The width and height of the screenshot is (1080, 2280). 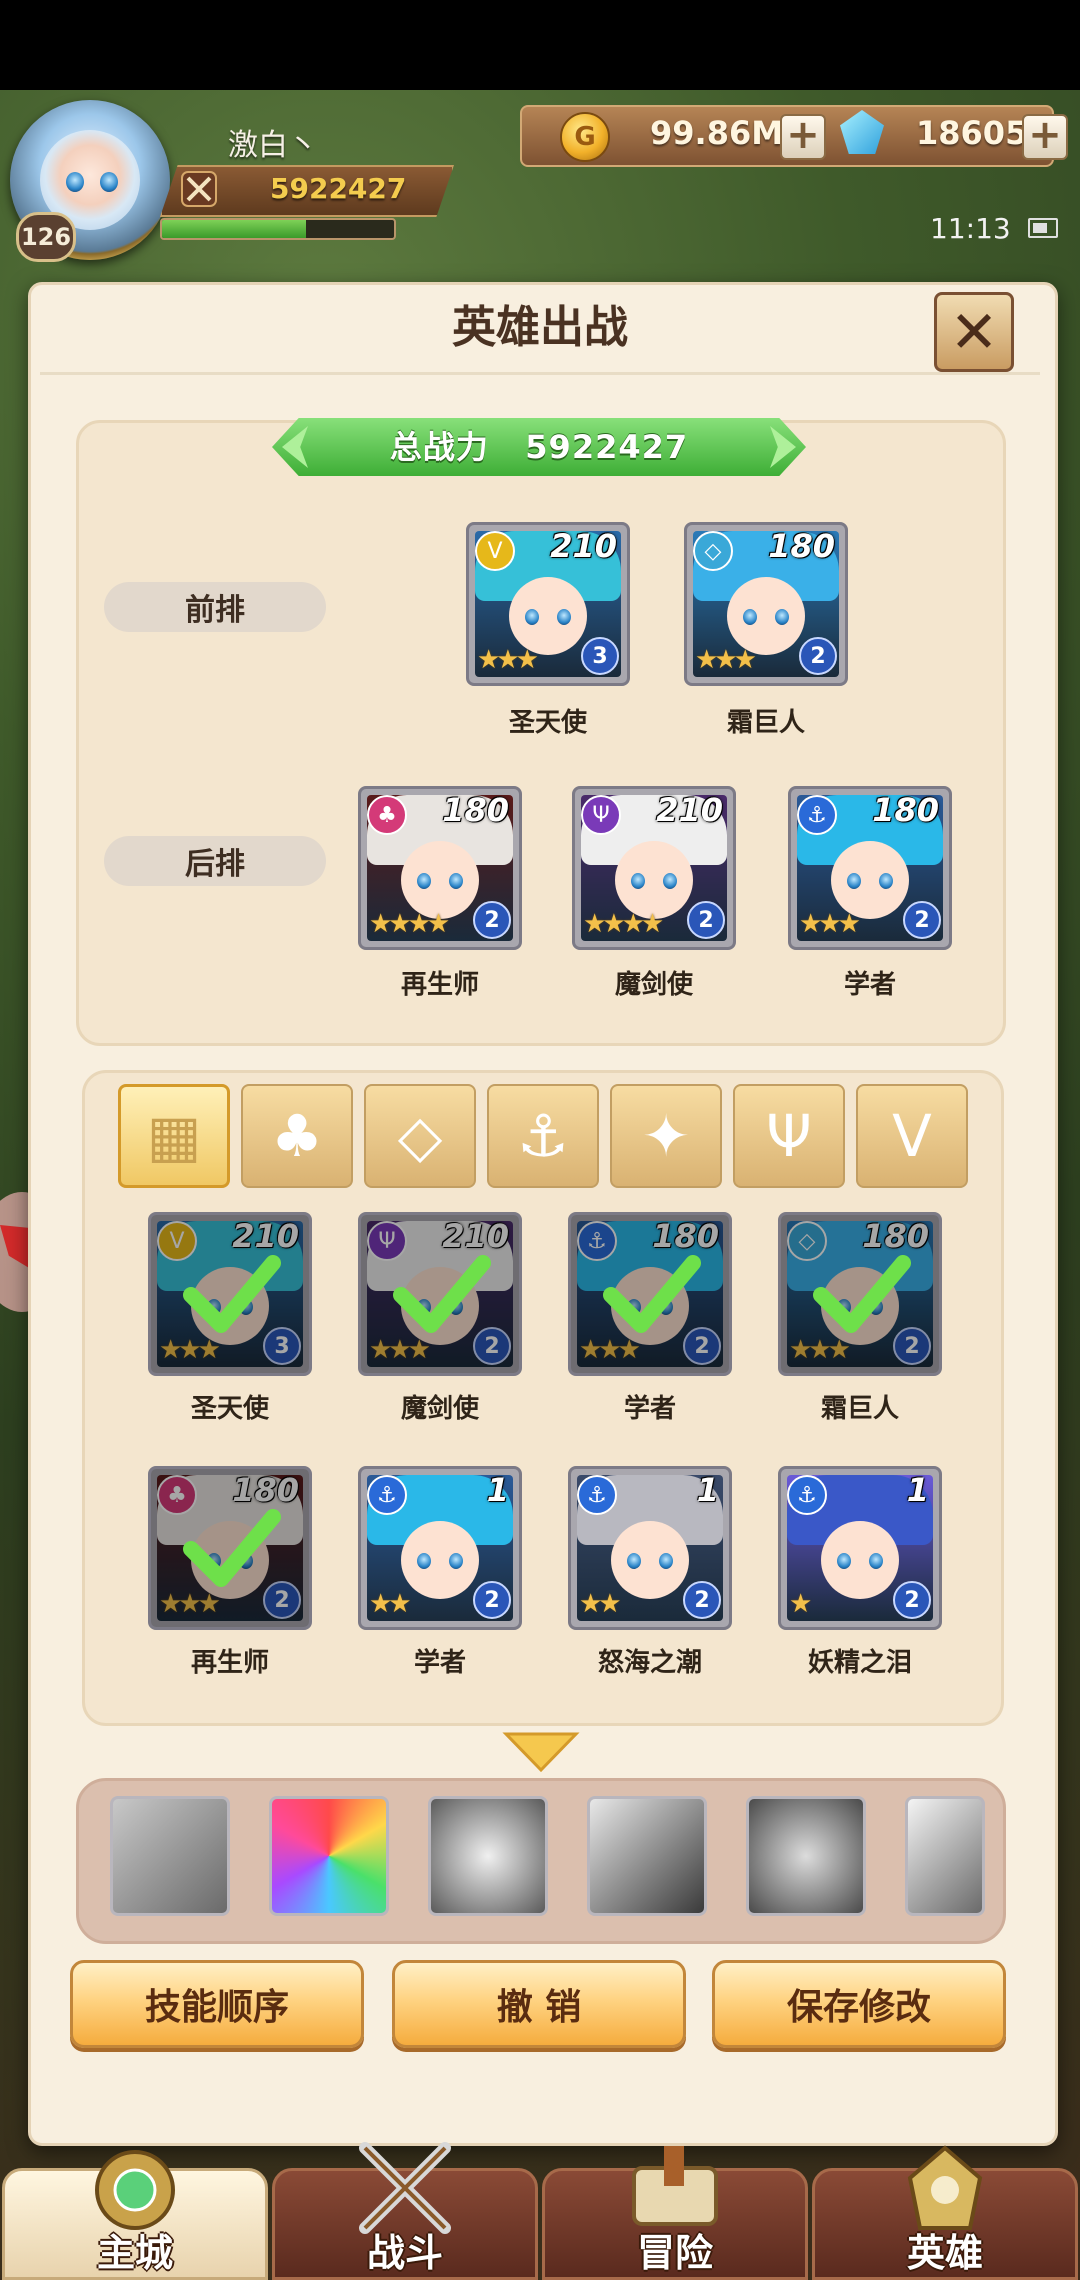 I want to click on hero-tier-badge: 3, so click(x=600, y=656).